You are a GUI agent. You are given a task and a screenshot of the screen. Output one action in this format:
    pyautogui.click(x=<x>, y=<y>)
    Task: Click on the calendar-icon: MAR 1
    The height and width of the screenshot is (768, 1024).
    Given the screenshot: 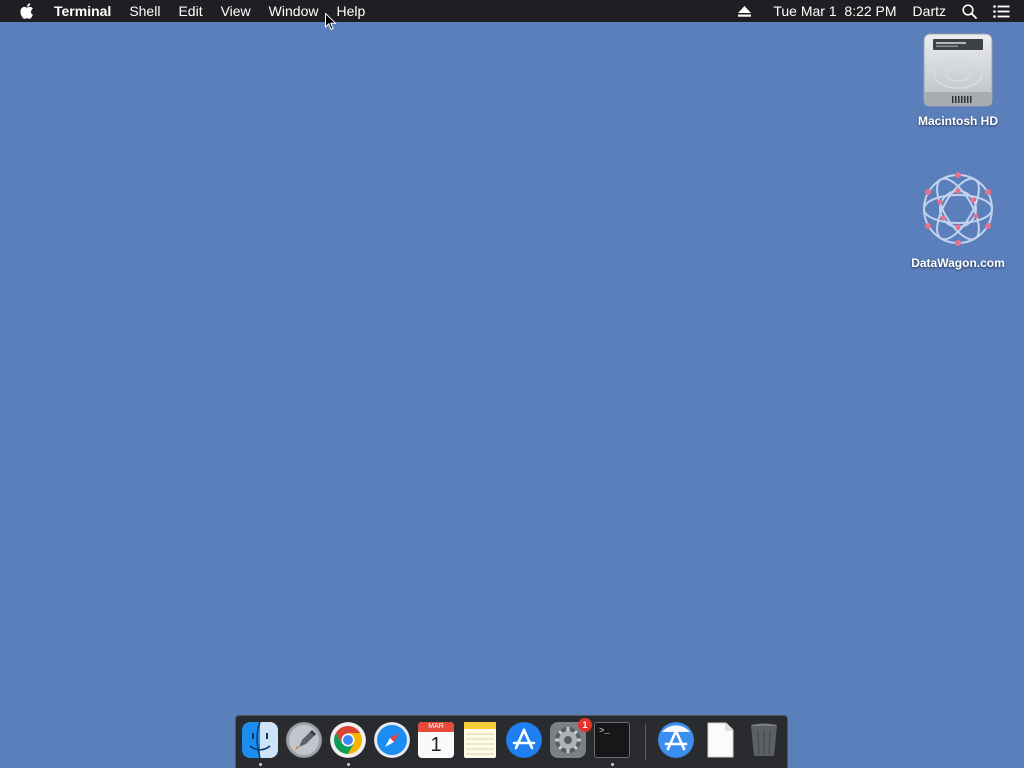 What is the action you would take?
    pyautogui.click(x=436, y=740)
    